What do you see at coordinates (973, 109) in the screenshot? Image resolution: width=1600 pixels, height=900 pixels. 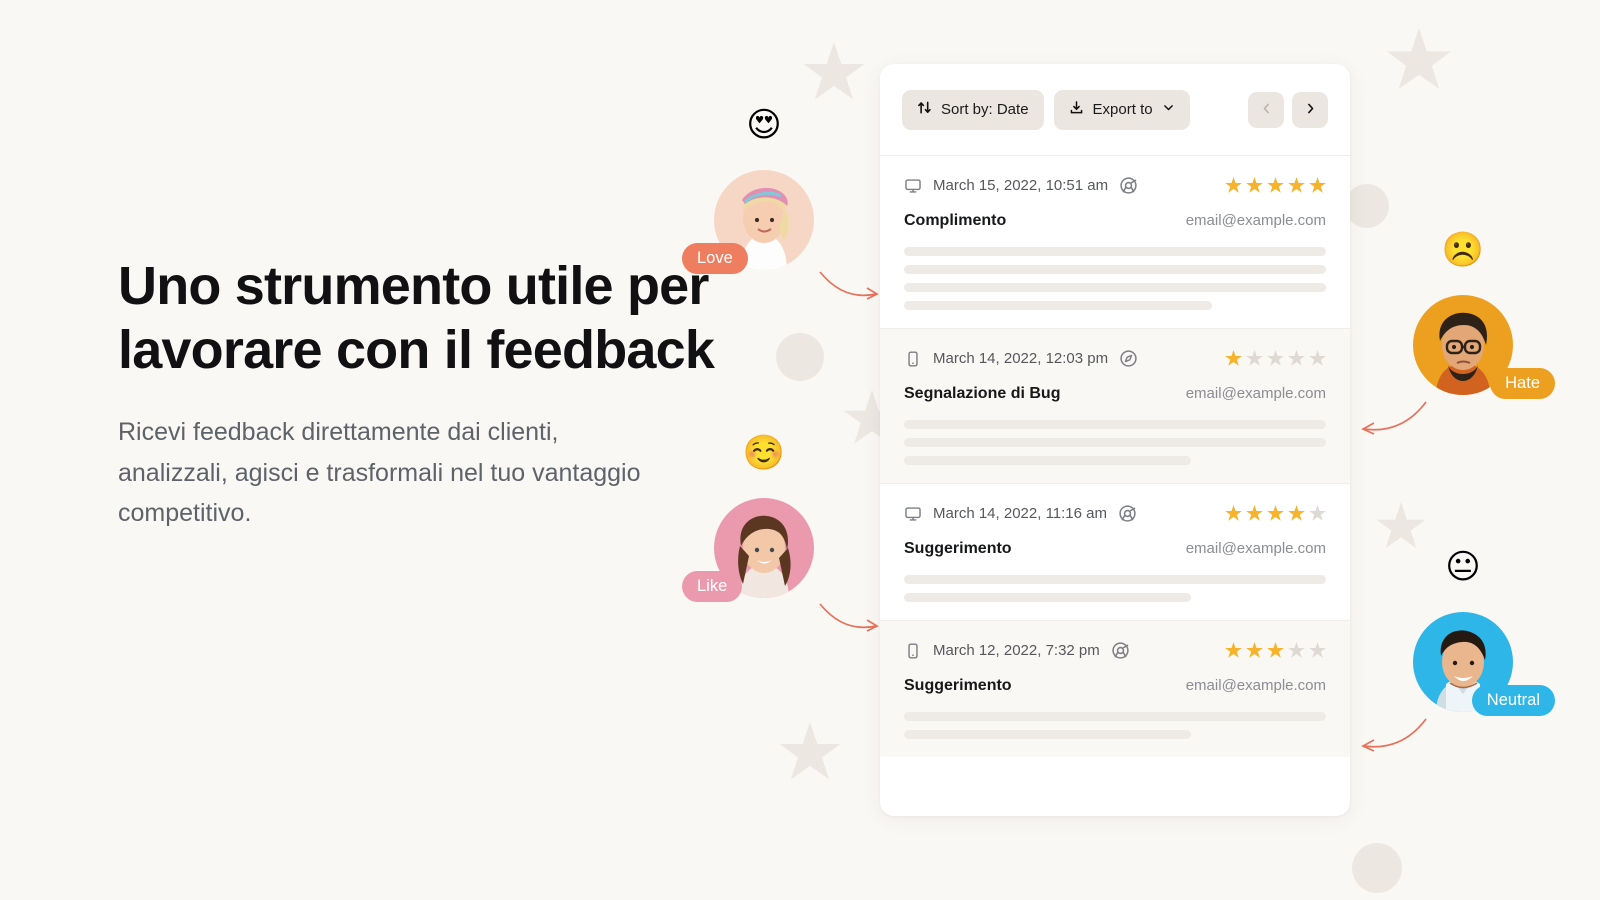 I see `sort-by-button: Sort by: Date` at bounding box center [973, 109].